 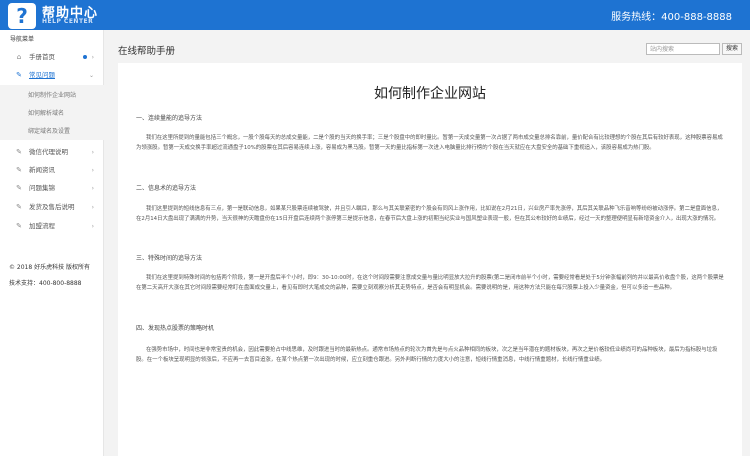 I want to click on section-heading: 一、连续量能的追导方法, so click(x=169, y=118).